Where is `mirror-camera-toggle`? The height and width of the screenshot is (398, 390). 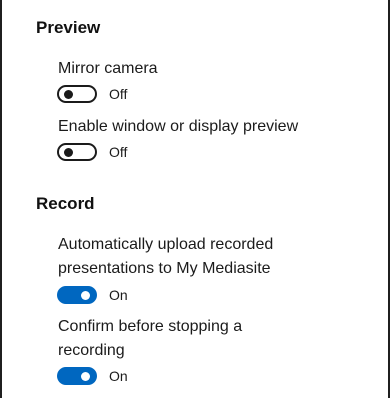 mirror-camera-toggle is located at coordinates (77, 94).